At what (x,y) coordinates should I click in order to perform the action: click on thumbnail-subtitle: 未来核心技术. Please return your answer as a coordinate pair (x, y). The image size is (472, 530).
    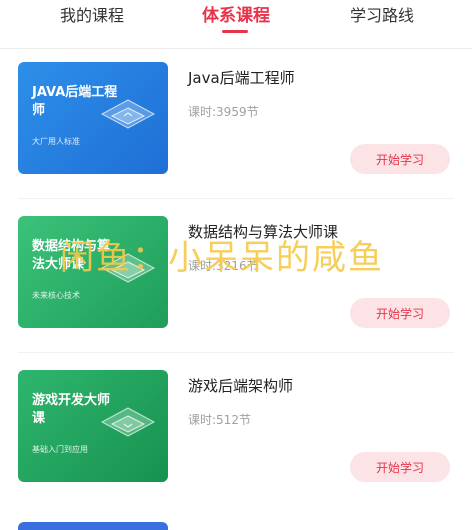
    Looking at the image, I should click on (56, 295).